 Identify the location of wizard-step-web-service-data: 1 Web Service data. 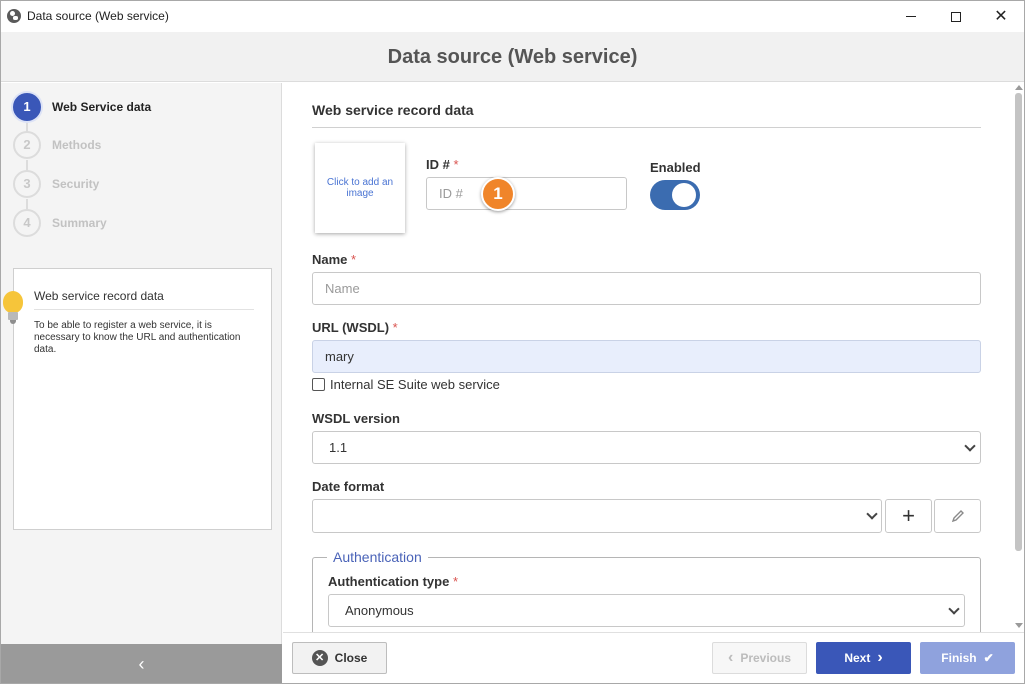
(143, 108).